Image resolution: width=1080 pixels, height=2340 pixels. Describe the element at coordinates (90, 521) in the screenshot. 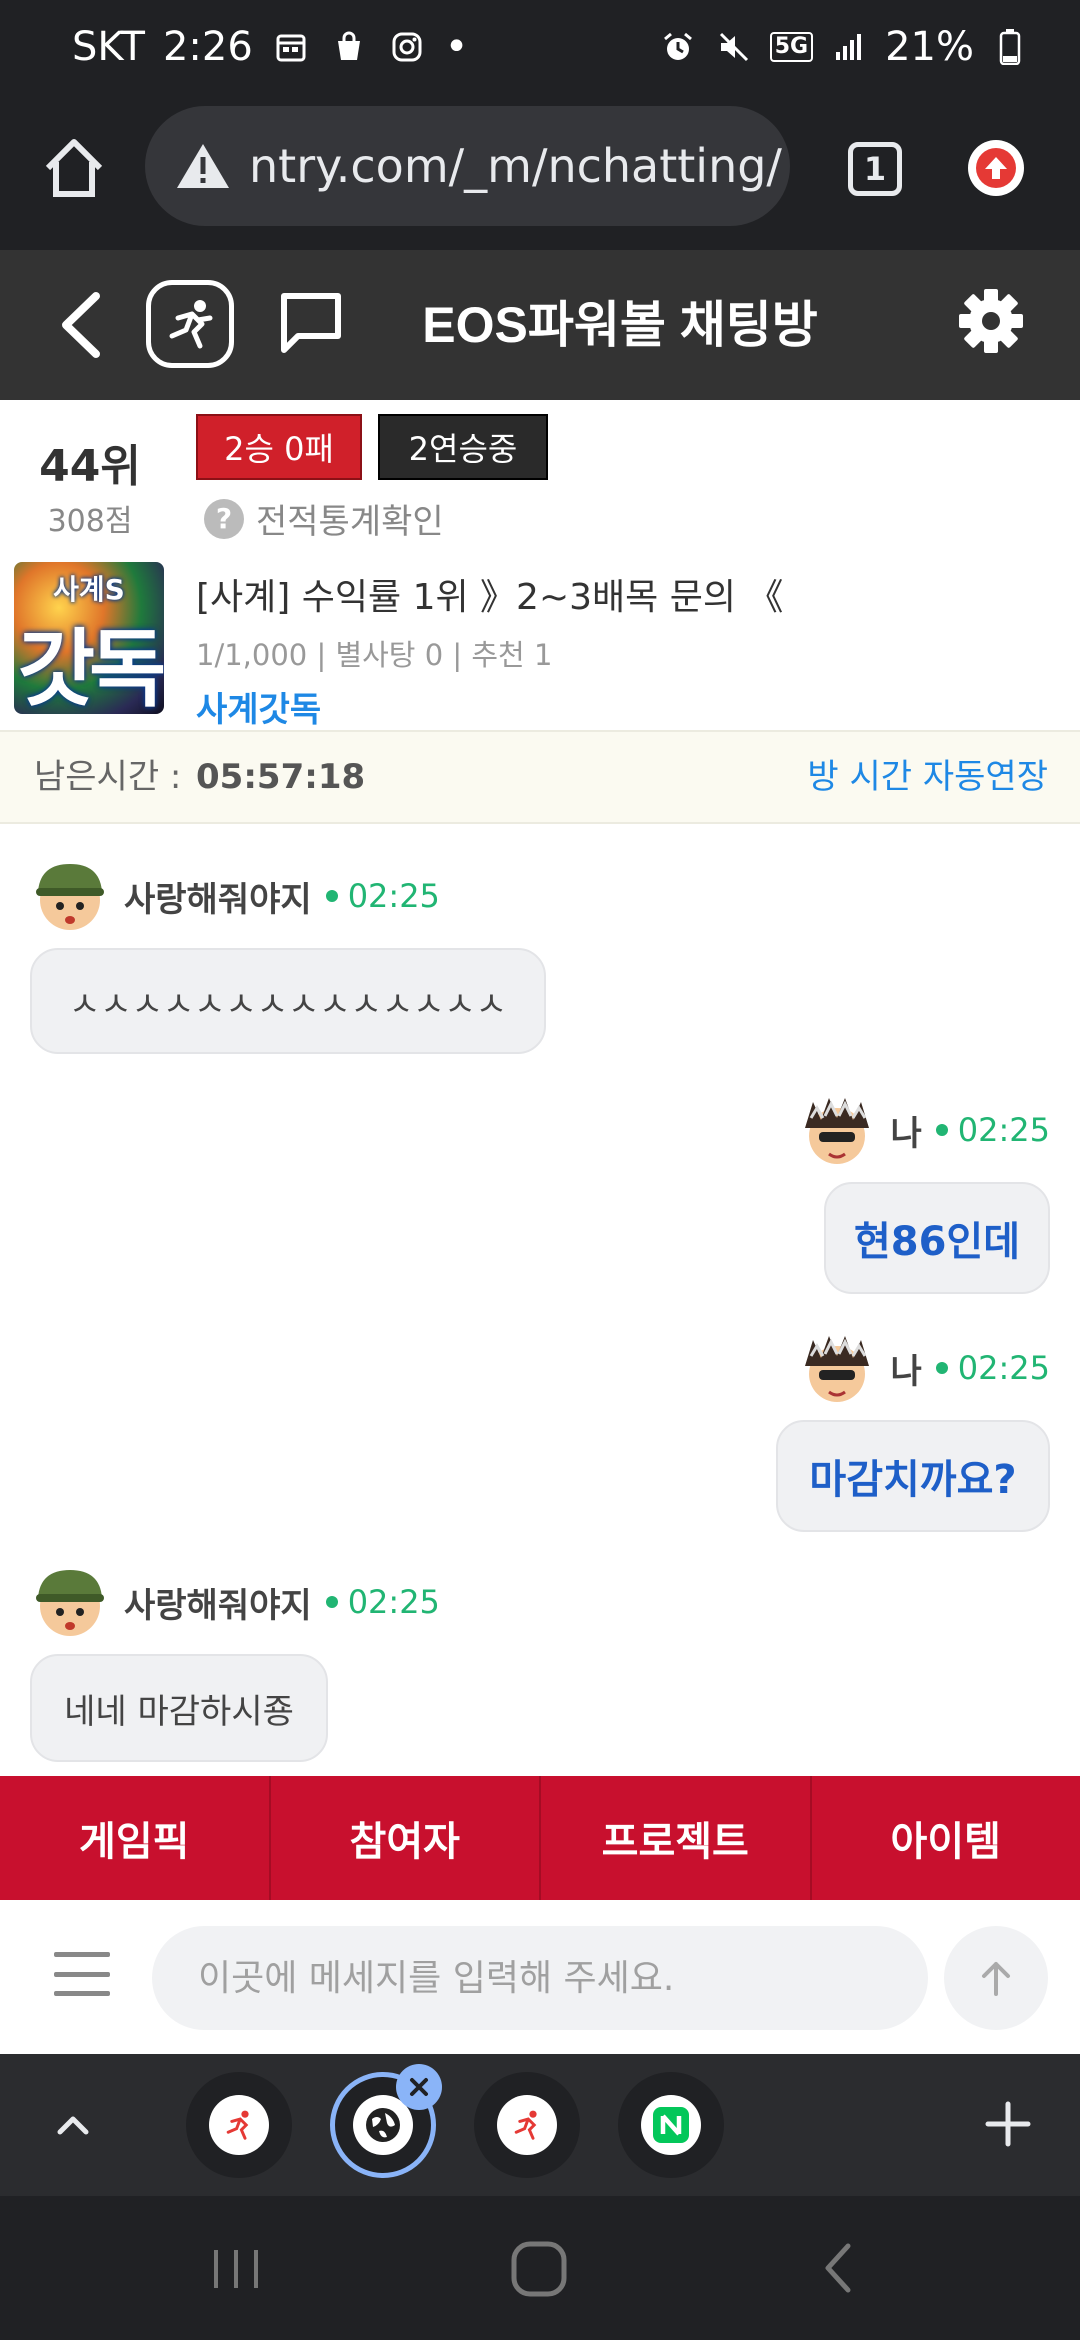

I see `rank-points: 308점` at that location.